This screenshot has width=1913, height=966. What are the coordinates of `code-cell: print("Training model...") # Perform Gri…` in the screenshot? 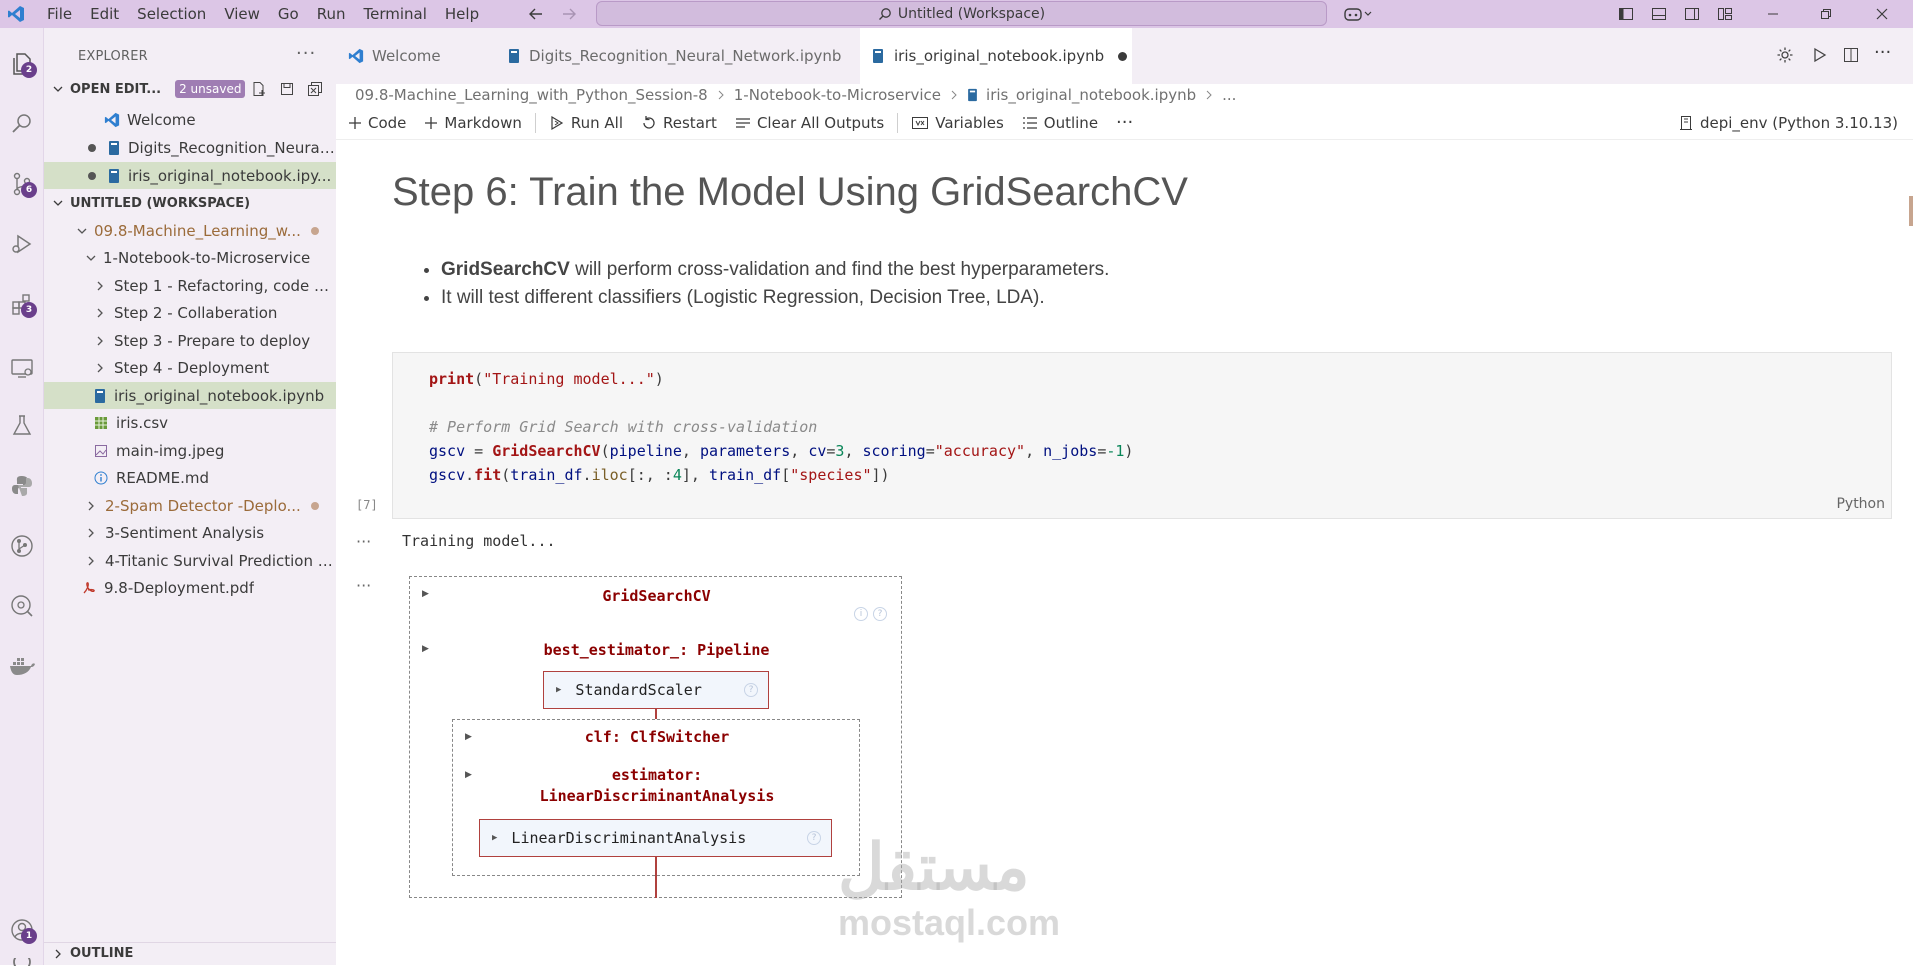 It's located at (1142, 435).